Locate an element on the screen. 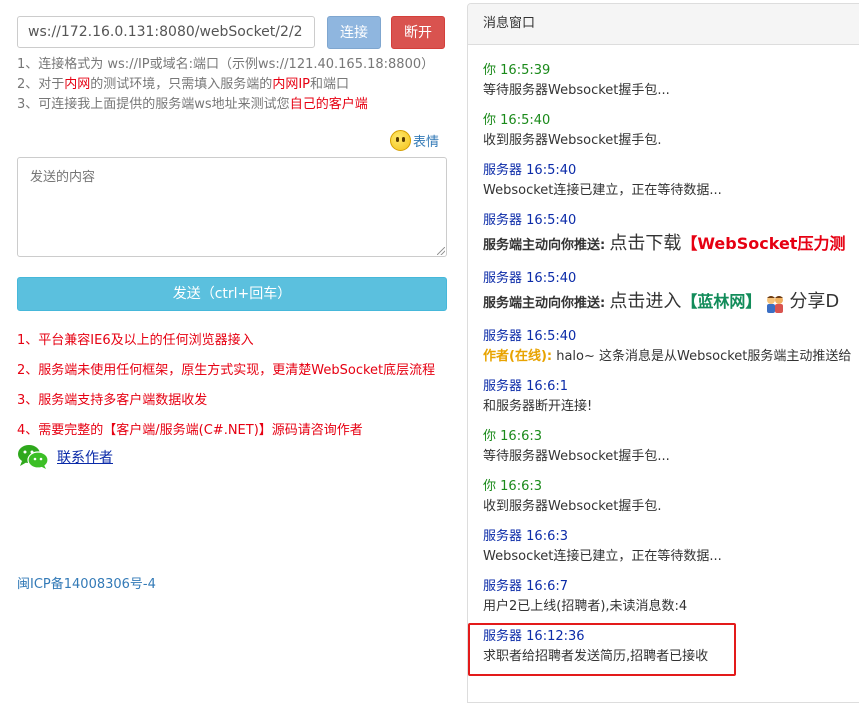 The image size is (859, 703). list-item: 服务器 16:5:40 服务端主动向你推送: 点击下载【WebSocket压力测 is located at coordinates (671, 240).